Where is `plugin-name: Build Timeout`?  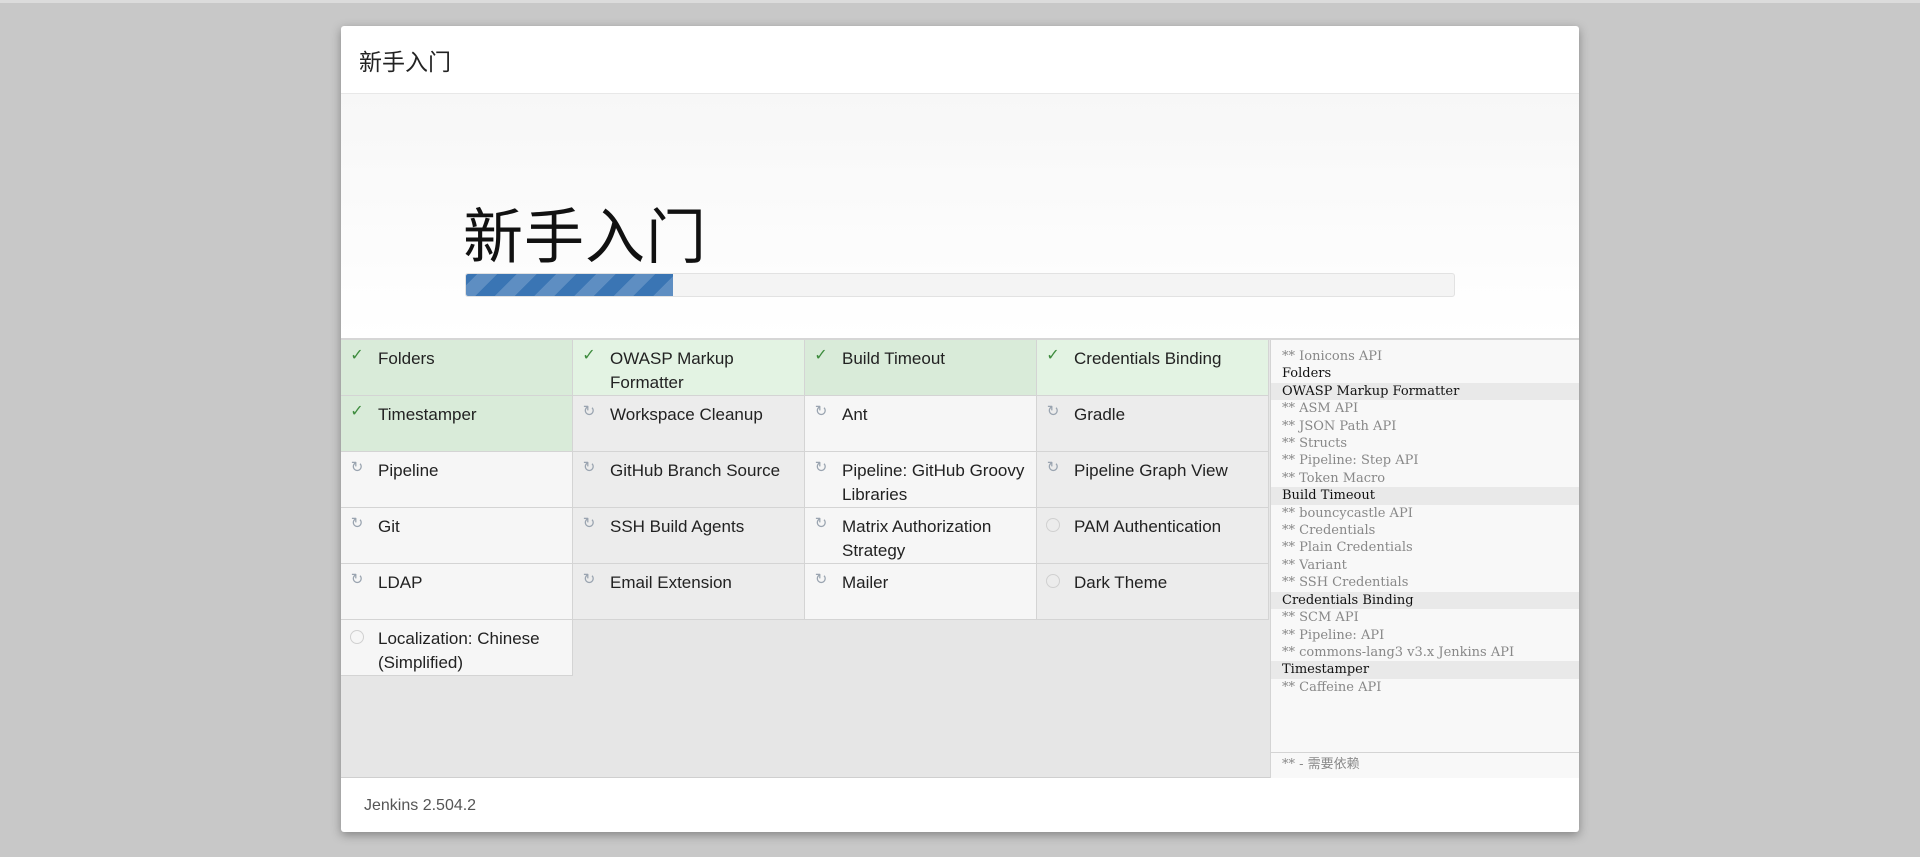
plugin-name: Build Timeout is located at coordinates (893, 358).